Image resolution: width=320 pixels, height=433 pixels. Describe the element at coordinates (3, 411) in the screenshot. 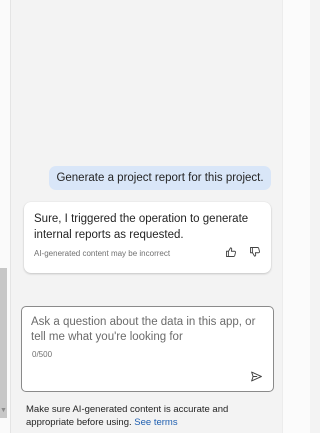

I see `scroll-down-arrow-icon: ▼` at that location.